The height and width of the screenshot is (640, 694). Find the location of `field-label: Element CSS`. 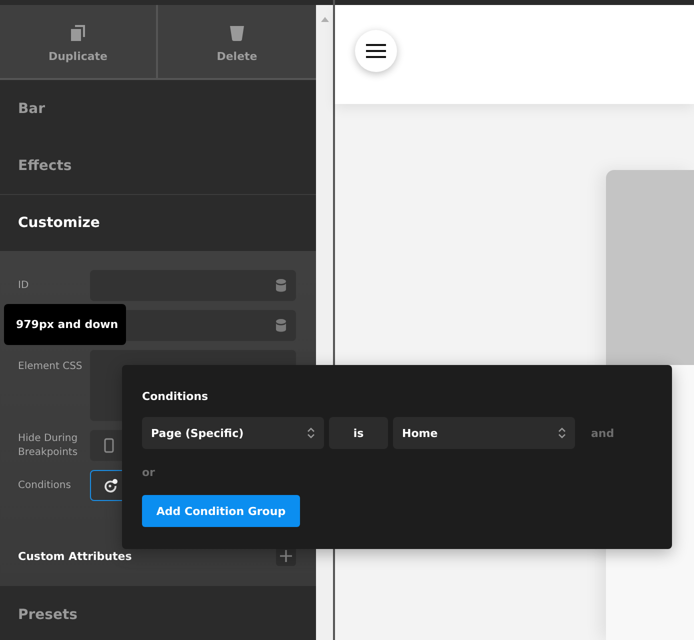

field-label: Element CSS is located at coordinates (51, 367).